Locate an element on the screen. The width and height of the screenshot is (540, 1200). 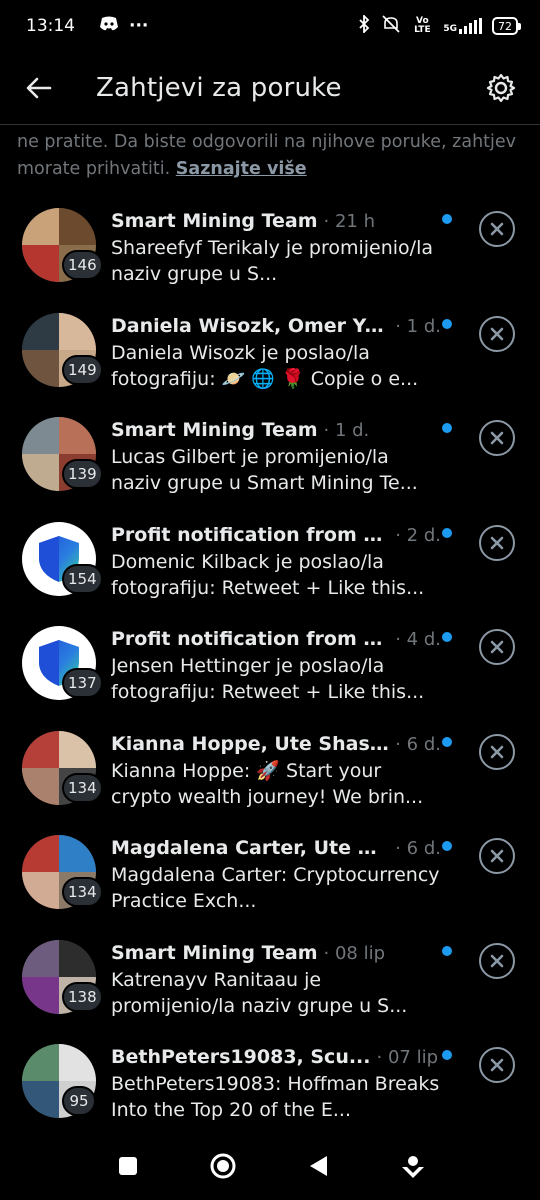
member-count-badge: 95 is located at coordinates (79, 1101).